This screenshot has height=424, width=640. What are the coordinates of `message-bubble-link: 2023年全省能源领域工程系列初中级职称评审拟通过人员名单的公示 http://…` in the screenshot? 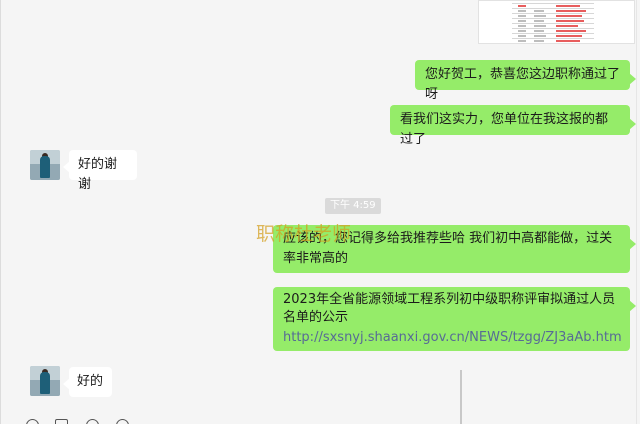 It's located at (454, 319).